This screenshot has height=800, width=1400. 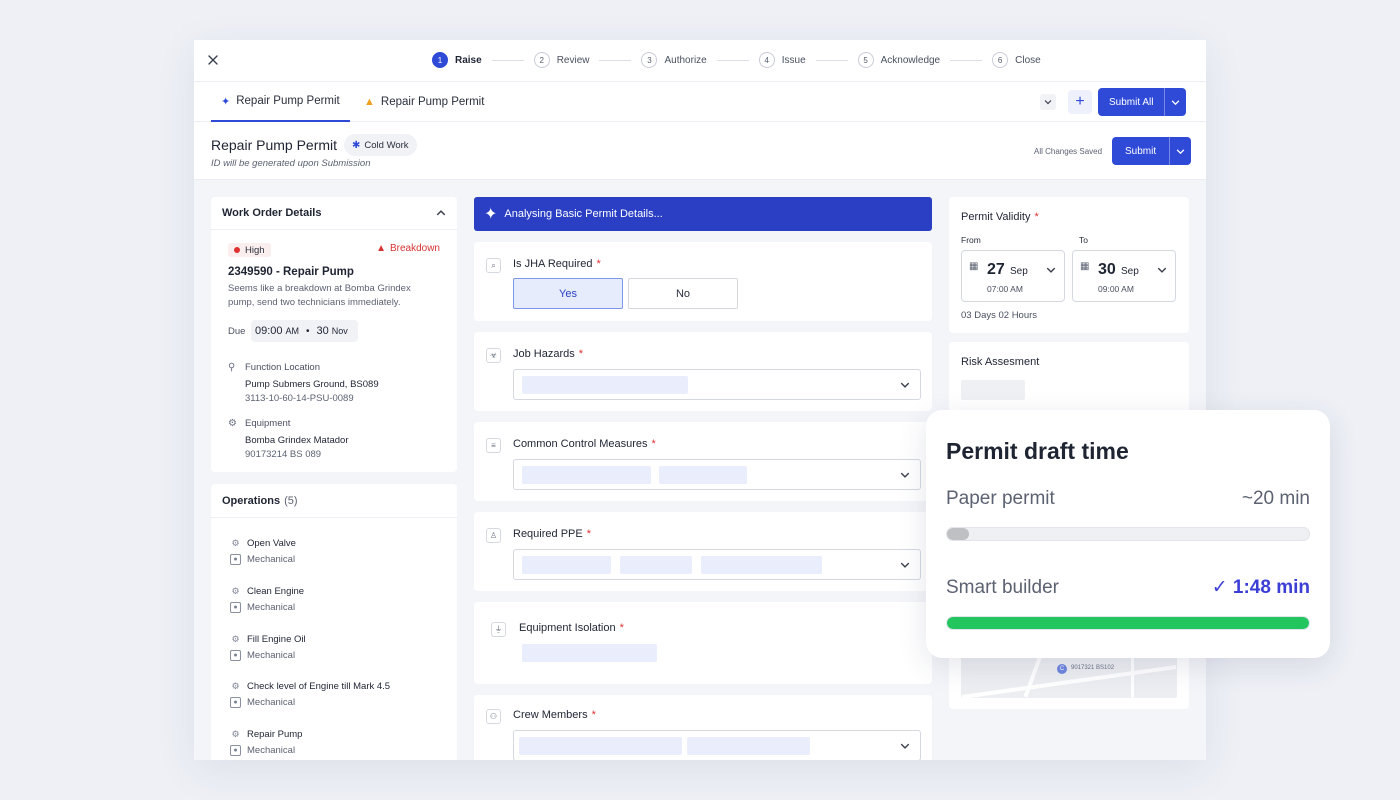 I want to click on location-map: C 9017321 BS102, so click(x=1069, y=676).